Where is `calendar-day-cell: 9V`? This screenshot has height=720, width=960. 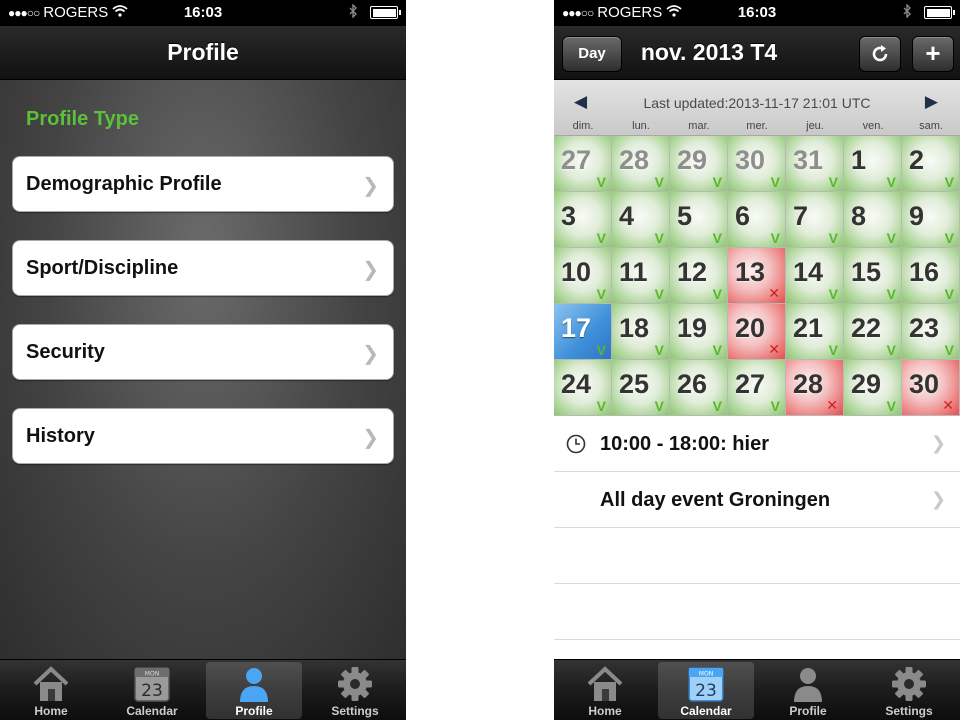
calendar-day-cell: 9V is located at coordinates (930, 219).